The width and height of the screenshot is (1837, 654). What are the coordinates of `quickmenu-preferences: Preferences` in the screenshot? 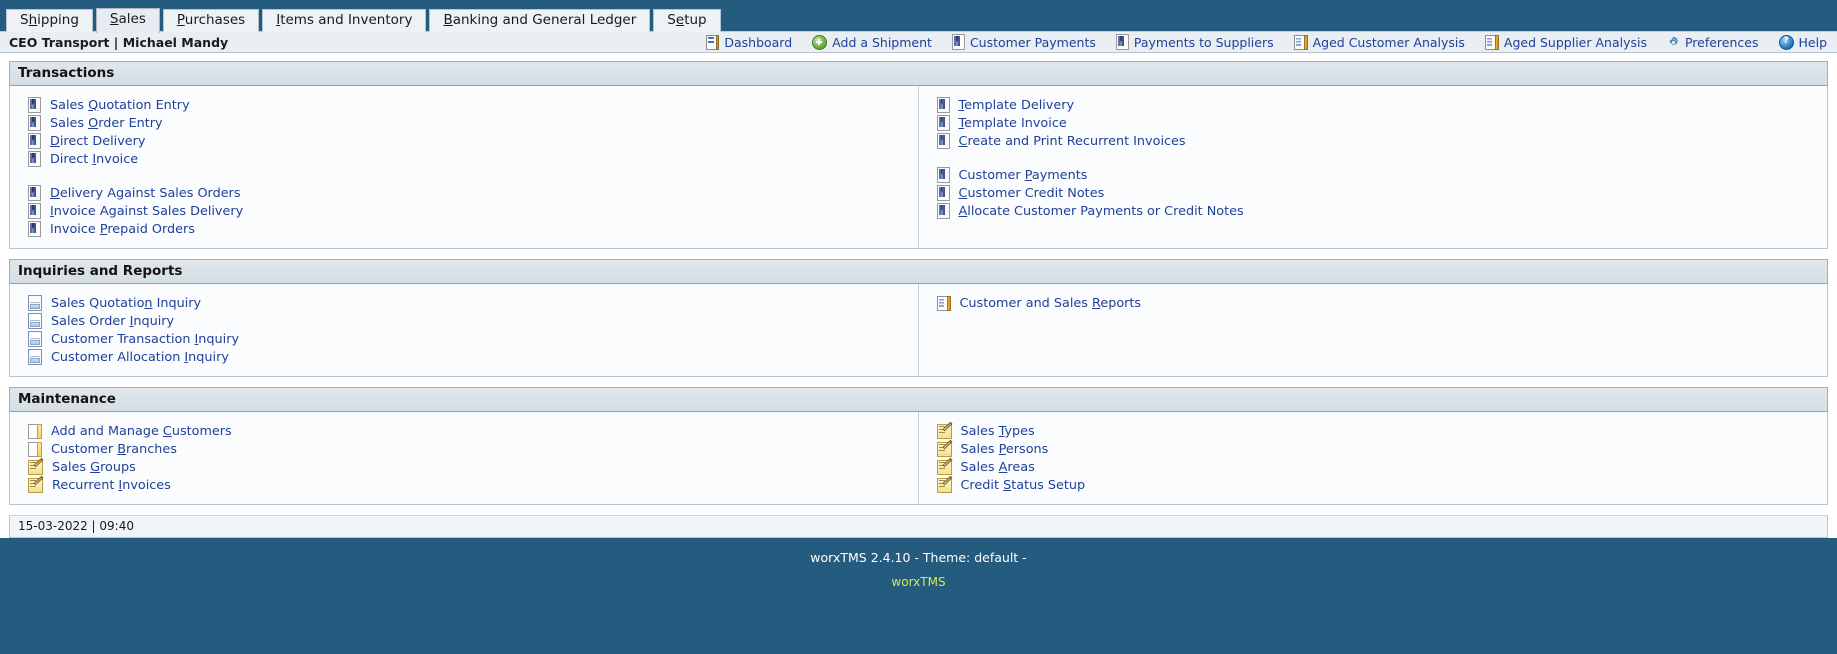 It's located at (1713, 42).